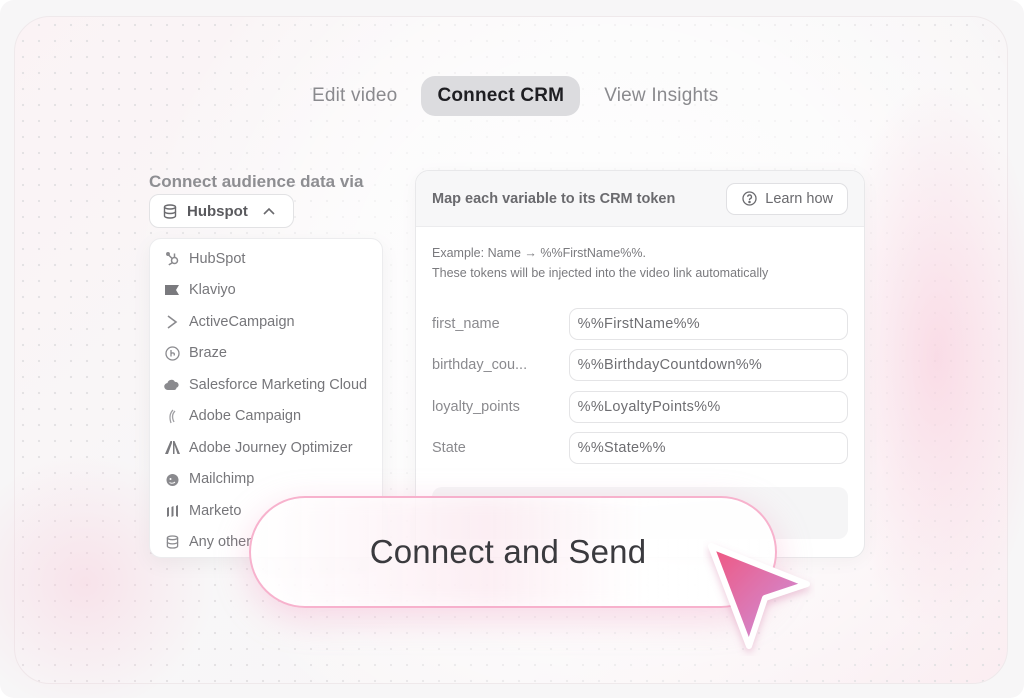 This screenshot has height=698, width=1024. What do you see at coordinates (554, 198) in the screenshot?
I see `panel-title: Map each variable to its CRM token` at bounding box center [554, 198].